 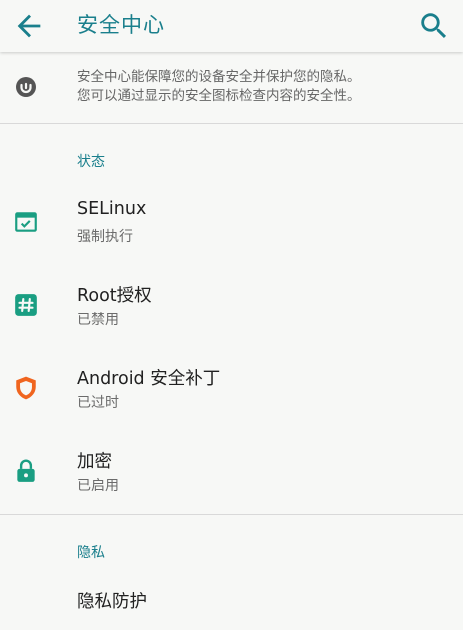 I want to click on item-title: 加密, so click(x=94, y=462).